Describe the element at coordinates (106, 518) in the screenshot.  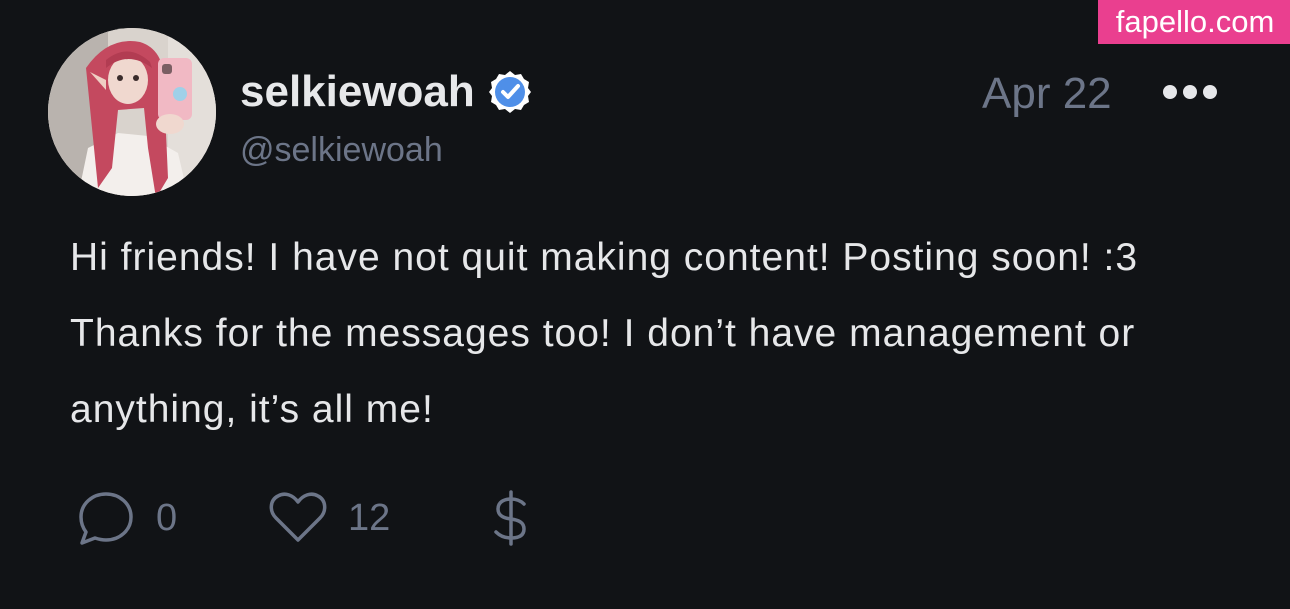
I see `comment-icon` at that location.